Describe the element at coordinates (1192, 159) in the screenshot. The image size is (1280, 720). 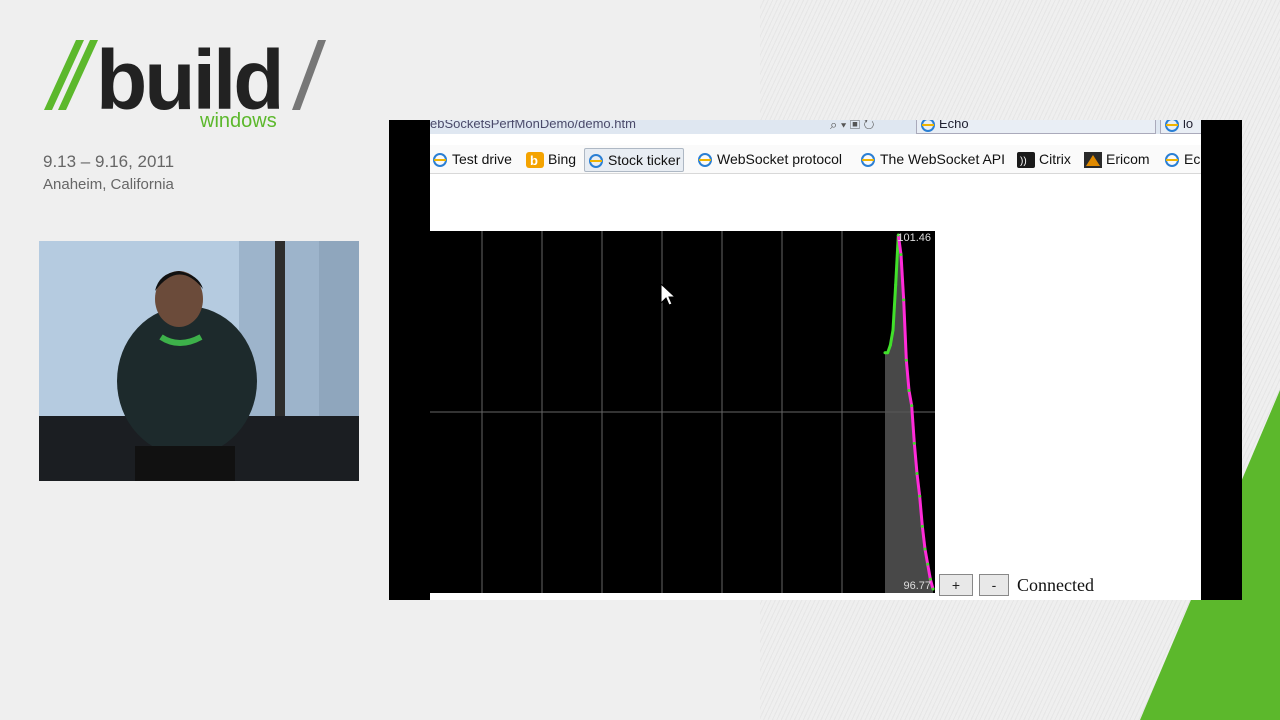
I see `fav-label: Ec` at that location.